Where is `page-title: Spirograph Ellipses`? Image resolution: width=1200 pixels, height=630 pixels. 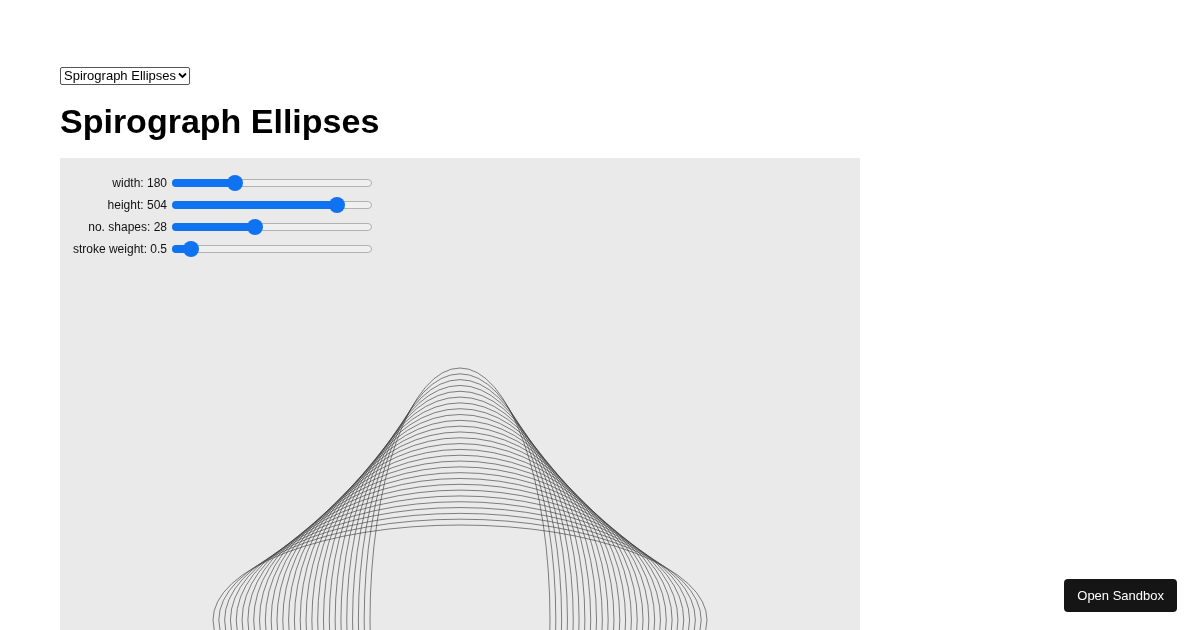
page-title: Spirograph Ellipses is located at coordinates (220, 120).